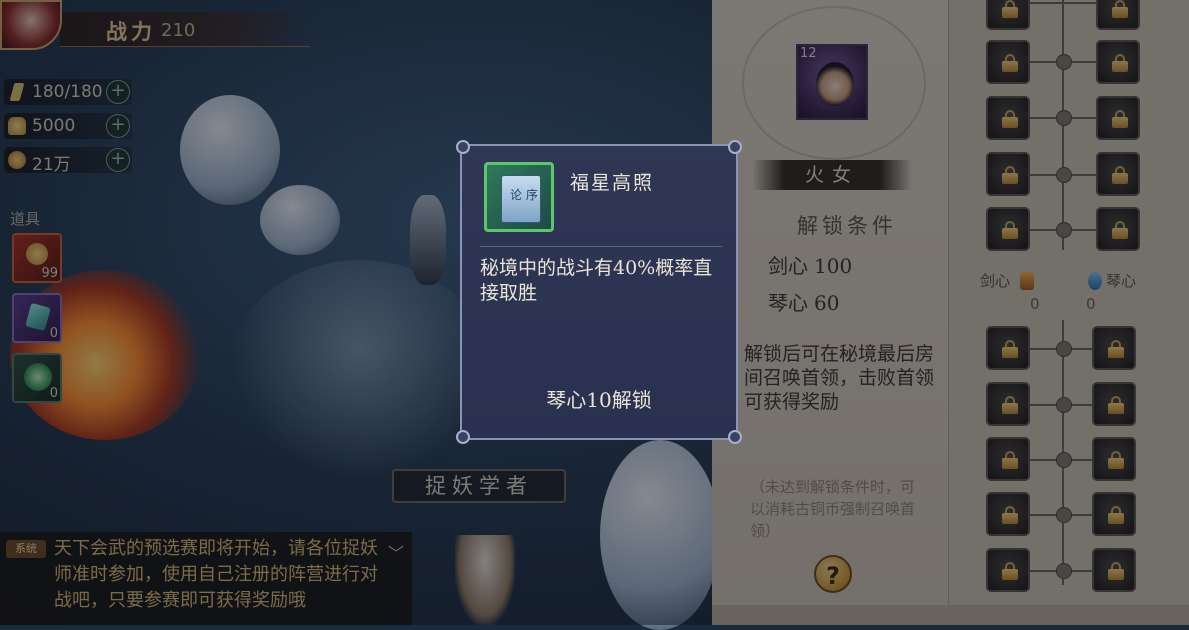 Image resolution: width=1189 pixels, height=630 pixels. I want to click on skill-description: 秘境中的战斗有40%概率直接取胜, so click(596, 280).